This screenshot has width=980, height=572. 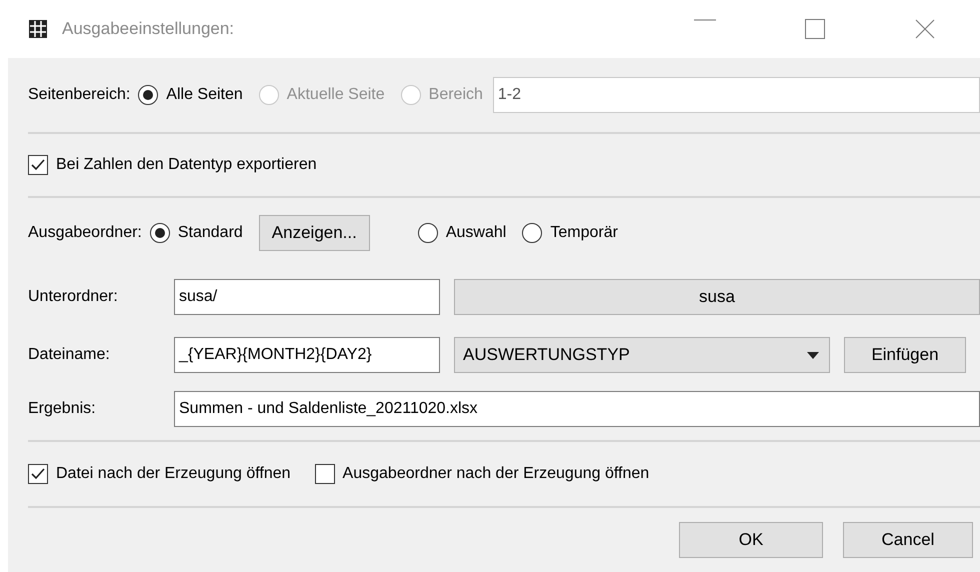 I want to click on insert-button: Einfügen, so click(x=905, y=355).